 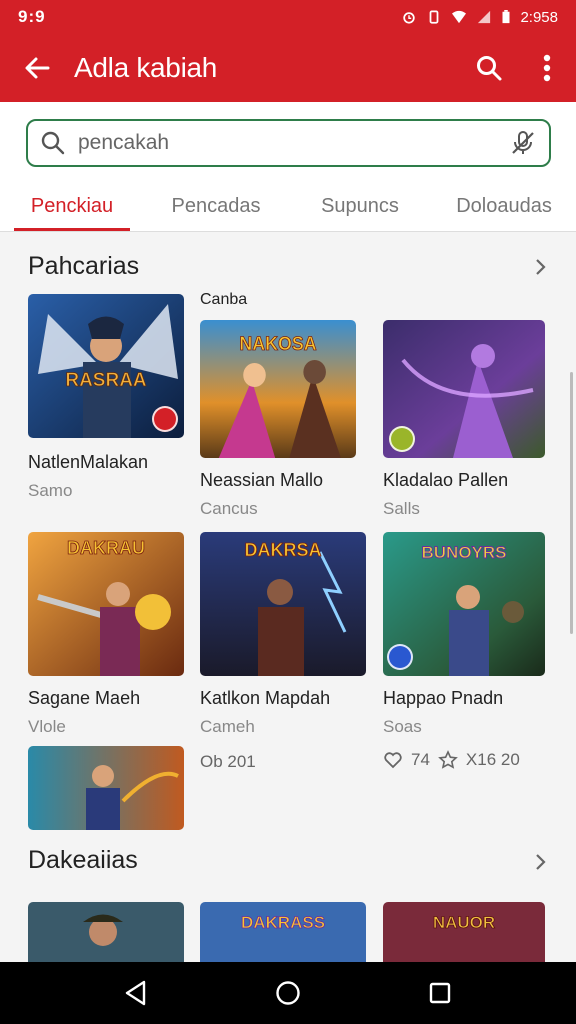 I want to click on game-card: RASRAA NatlenMalakan Samo, so click(x=106, y=397).